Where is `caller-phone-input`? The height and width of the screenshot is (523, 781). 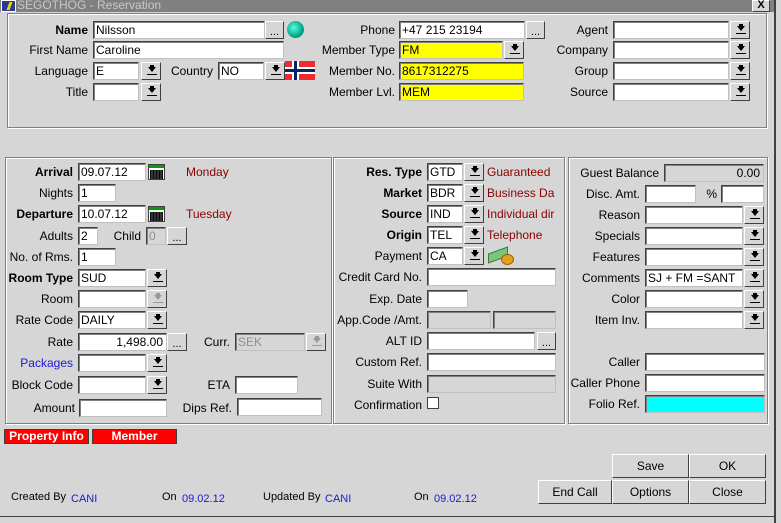 caller-phone-input is located at coordinates (705, 383).